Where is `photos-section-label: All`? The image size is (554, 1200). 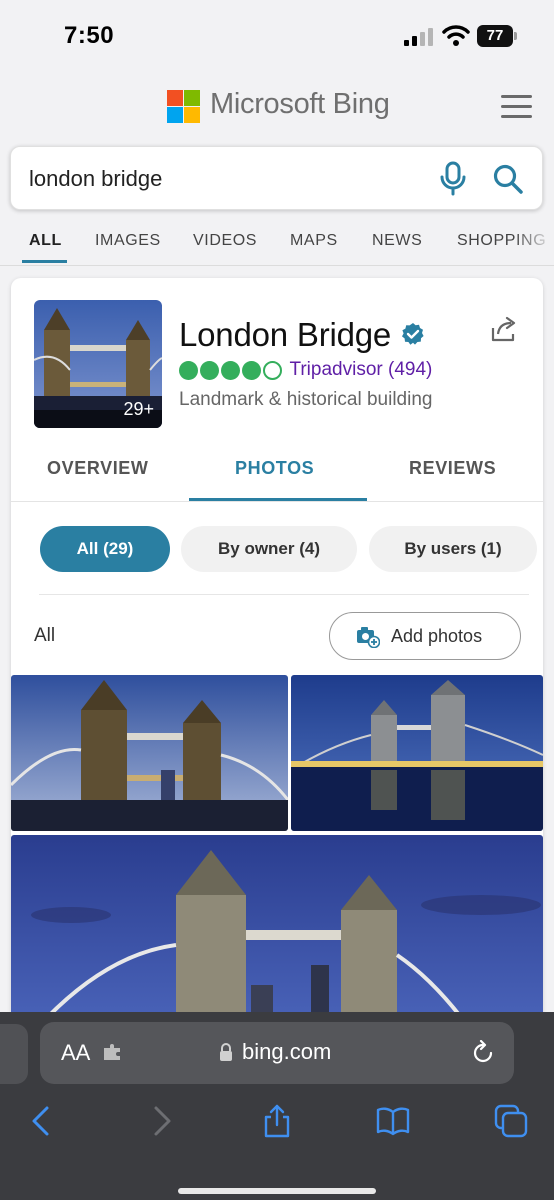 photos-section-label: All is located at coordinates (45, 635).